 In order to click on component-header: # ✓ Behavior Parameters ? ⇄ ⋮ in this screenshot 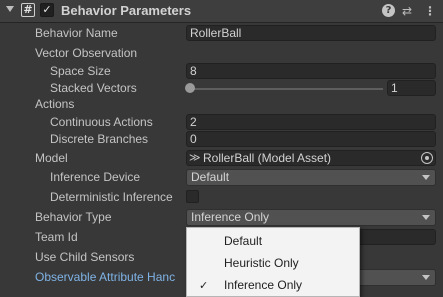, I will do `click(221, 11)`.